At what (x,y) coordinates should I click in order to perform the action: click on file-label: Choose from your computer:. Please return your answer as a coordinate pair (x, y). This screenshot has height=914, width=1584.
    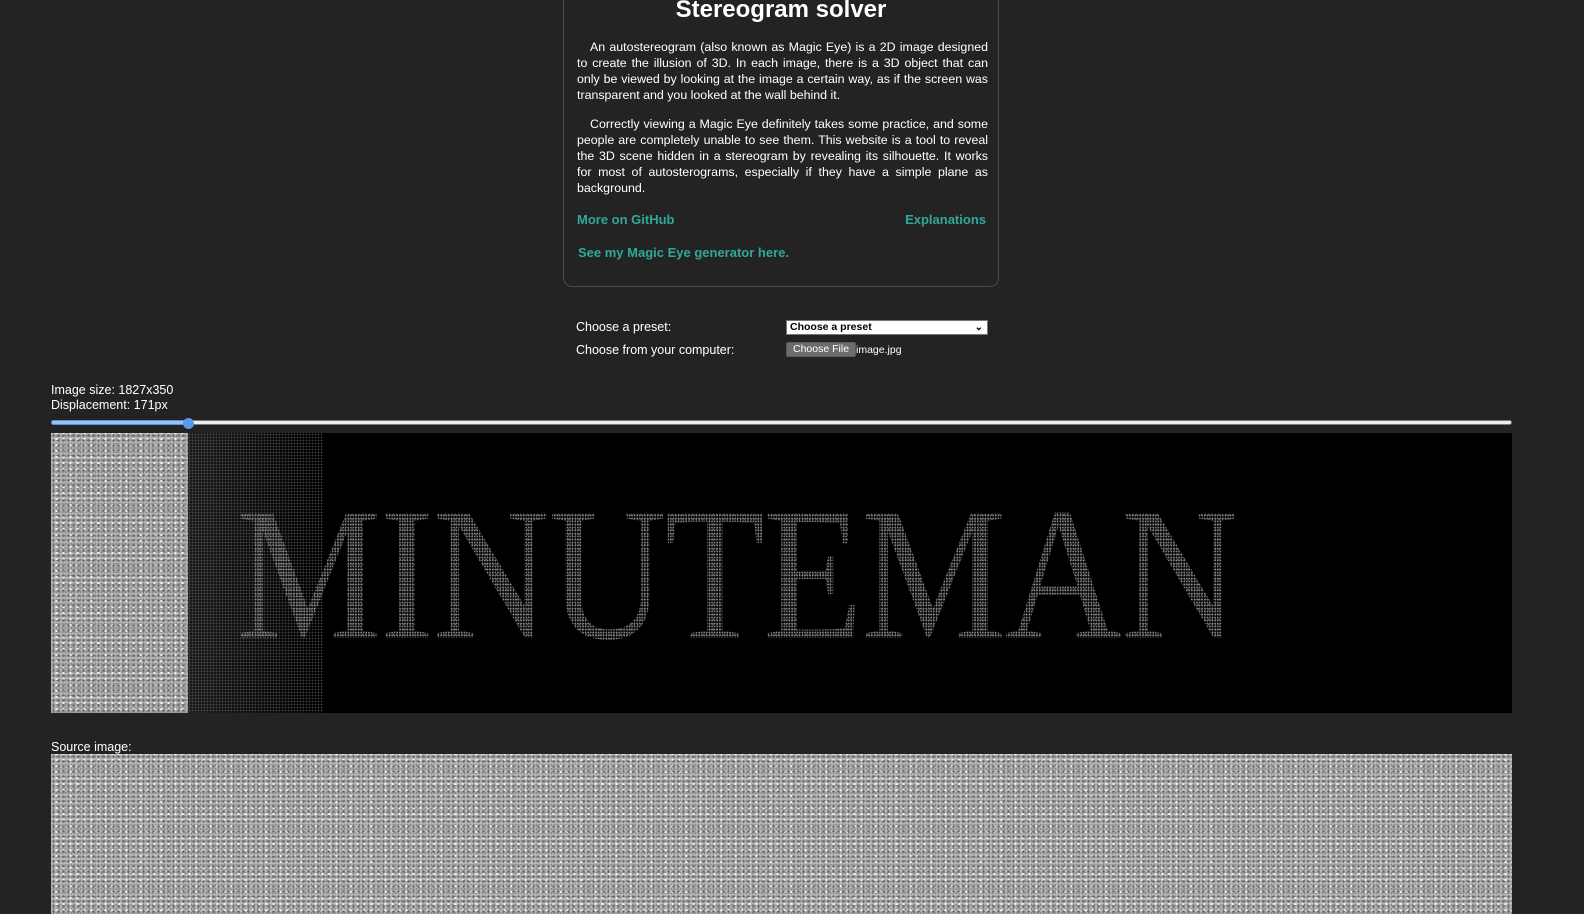
    Looking at the image, I should click on (655, 350).